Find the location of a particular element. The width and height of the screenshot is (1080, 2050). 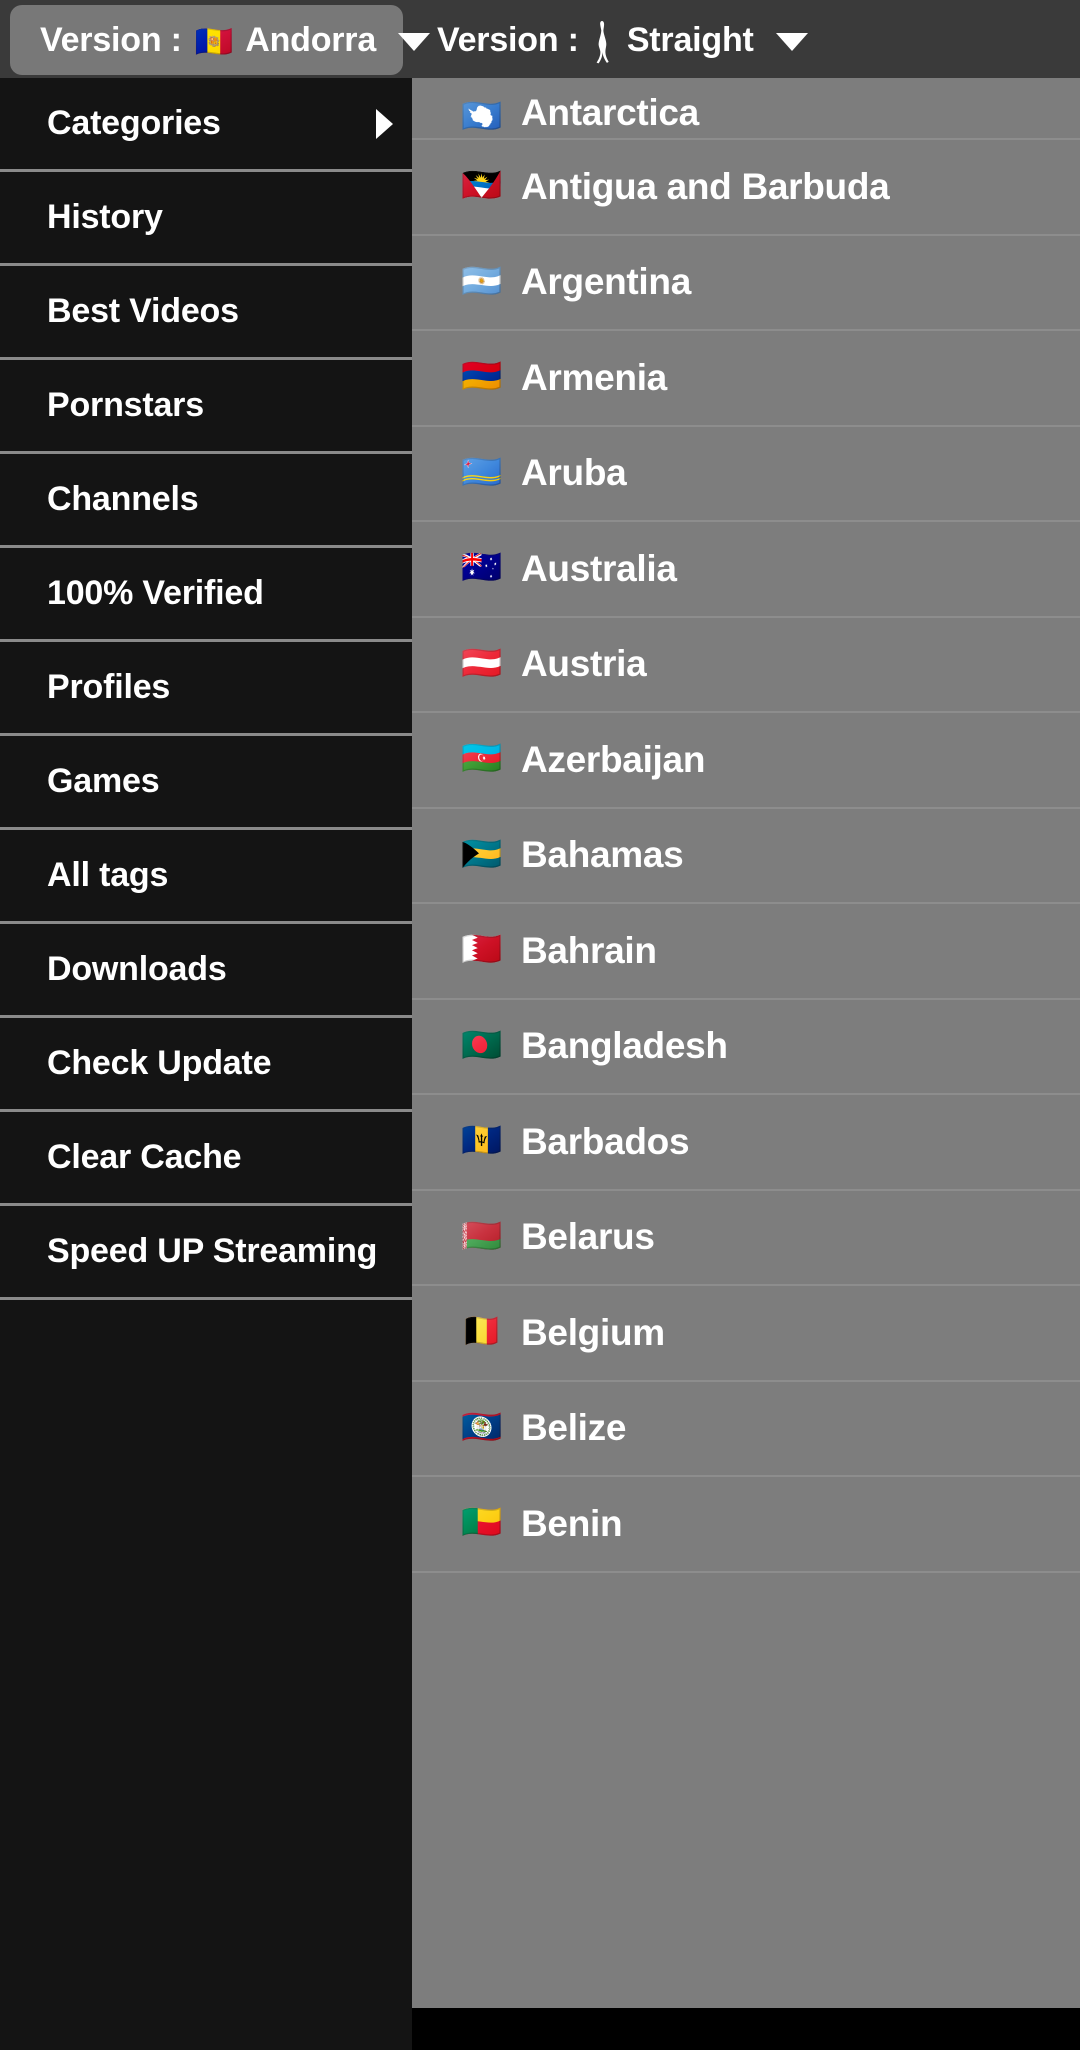

country-row: 🇦🇼 Aruba is located at coordinates (746, 474).